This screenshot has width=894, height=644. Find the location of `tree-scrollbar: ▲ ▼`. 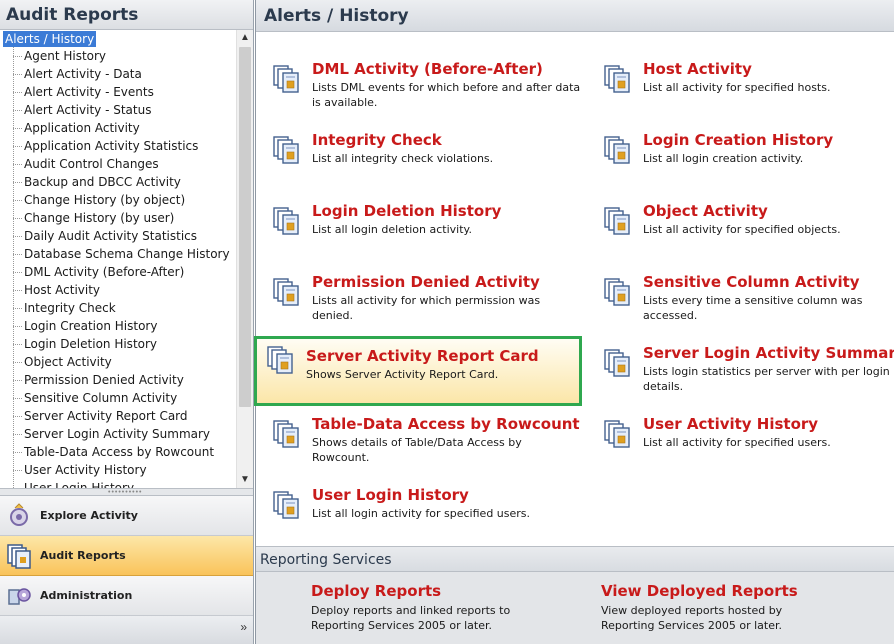

tree-scrollbar: ▲ ▼ is located at coordinates (244, 259).